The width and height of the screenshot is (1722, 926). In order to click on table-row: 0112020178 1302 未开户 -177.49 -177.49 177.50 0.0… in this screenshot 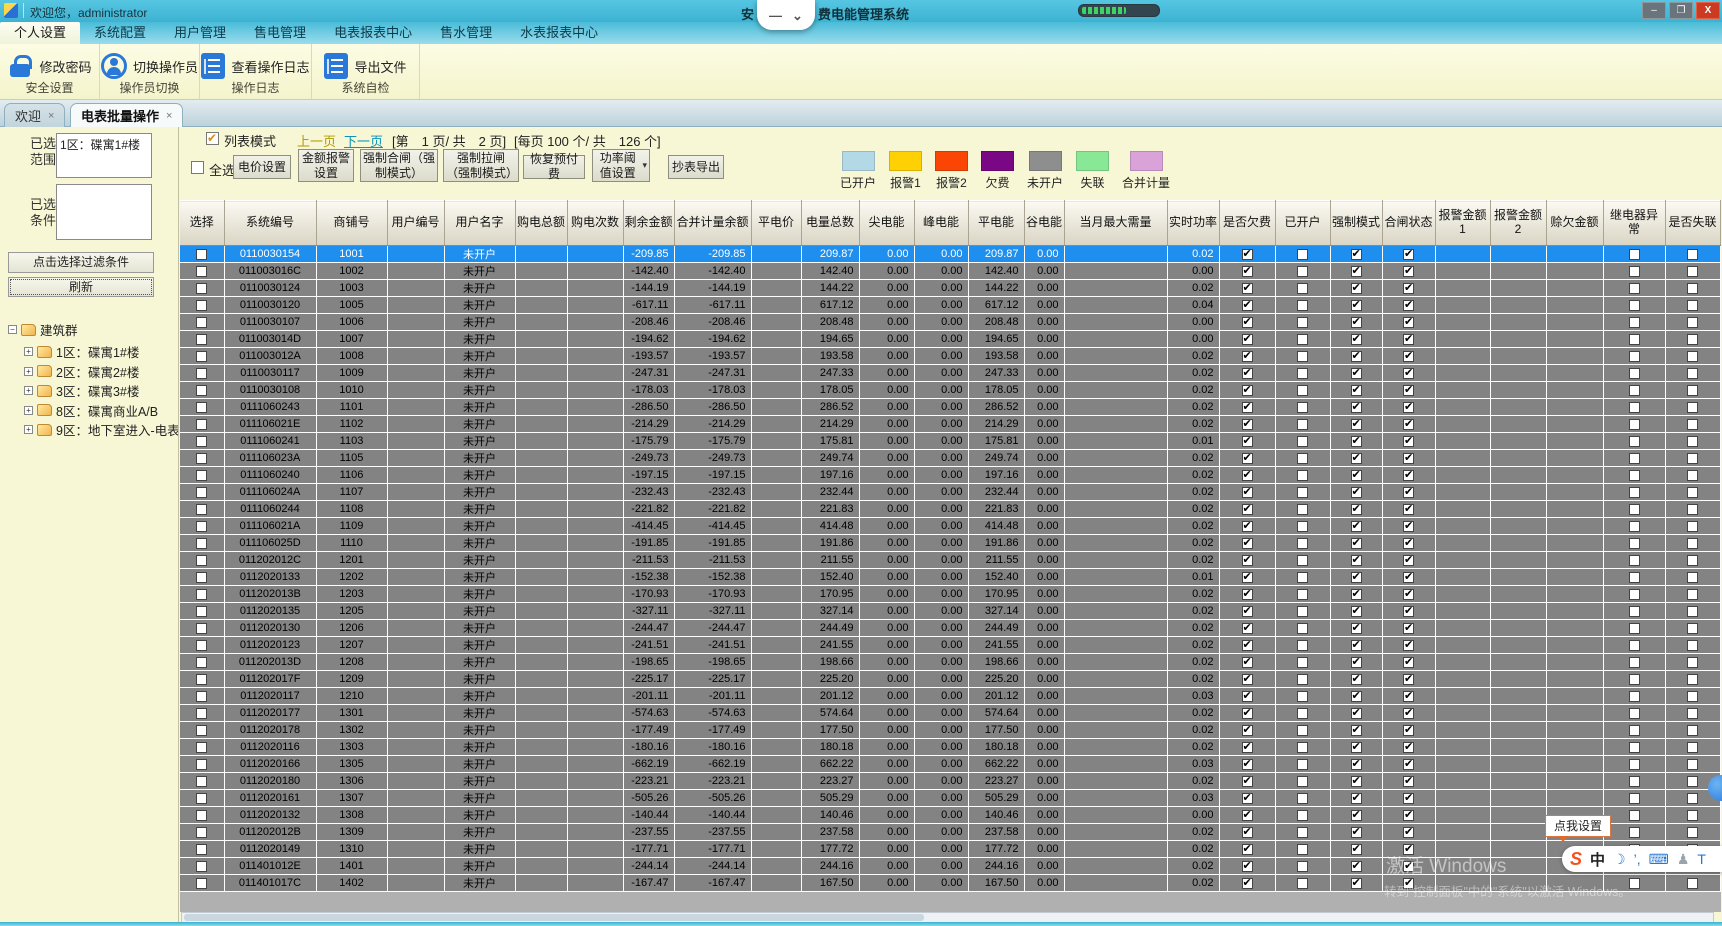, I will do `click(950, 730)`.